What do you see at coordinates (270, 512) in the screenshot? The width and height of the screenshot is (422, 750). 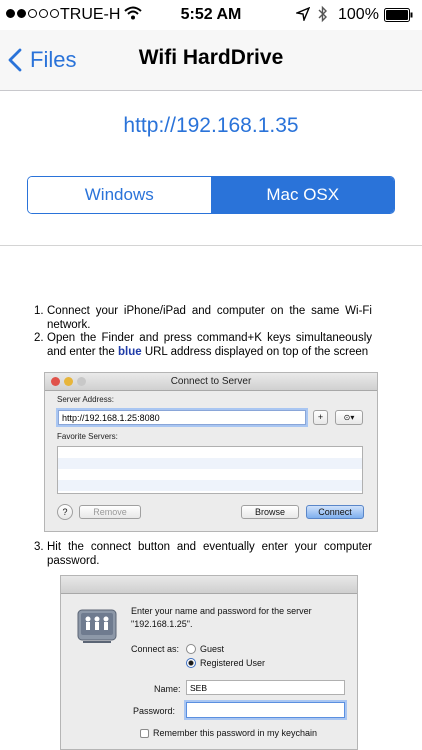 I see `browse-button: Browse` at bounding box center [270, 512].